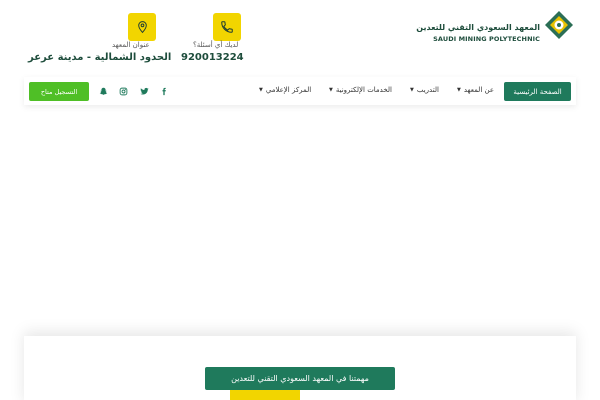 The width and height of the screenshot is (600, 400). I want to click on twitter-link, so click(144, 91).